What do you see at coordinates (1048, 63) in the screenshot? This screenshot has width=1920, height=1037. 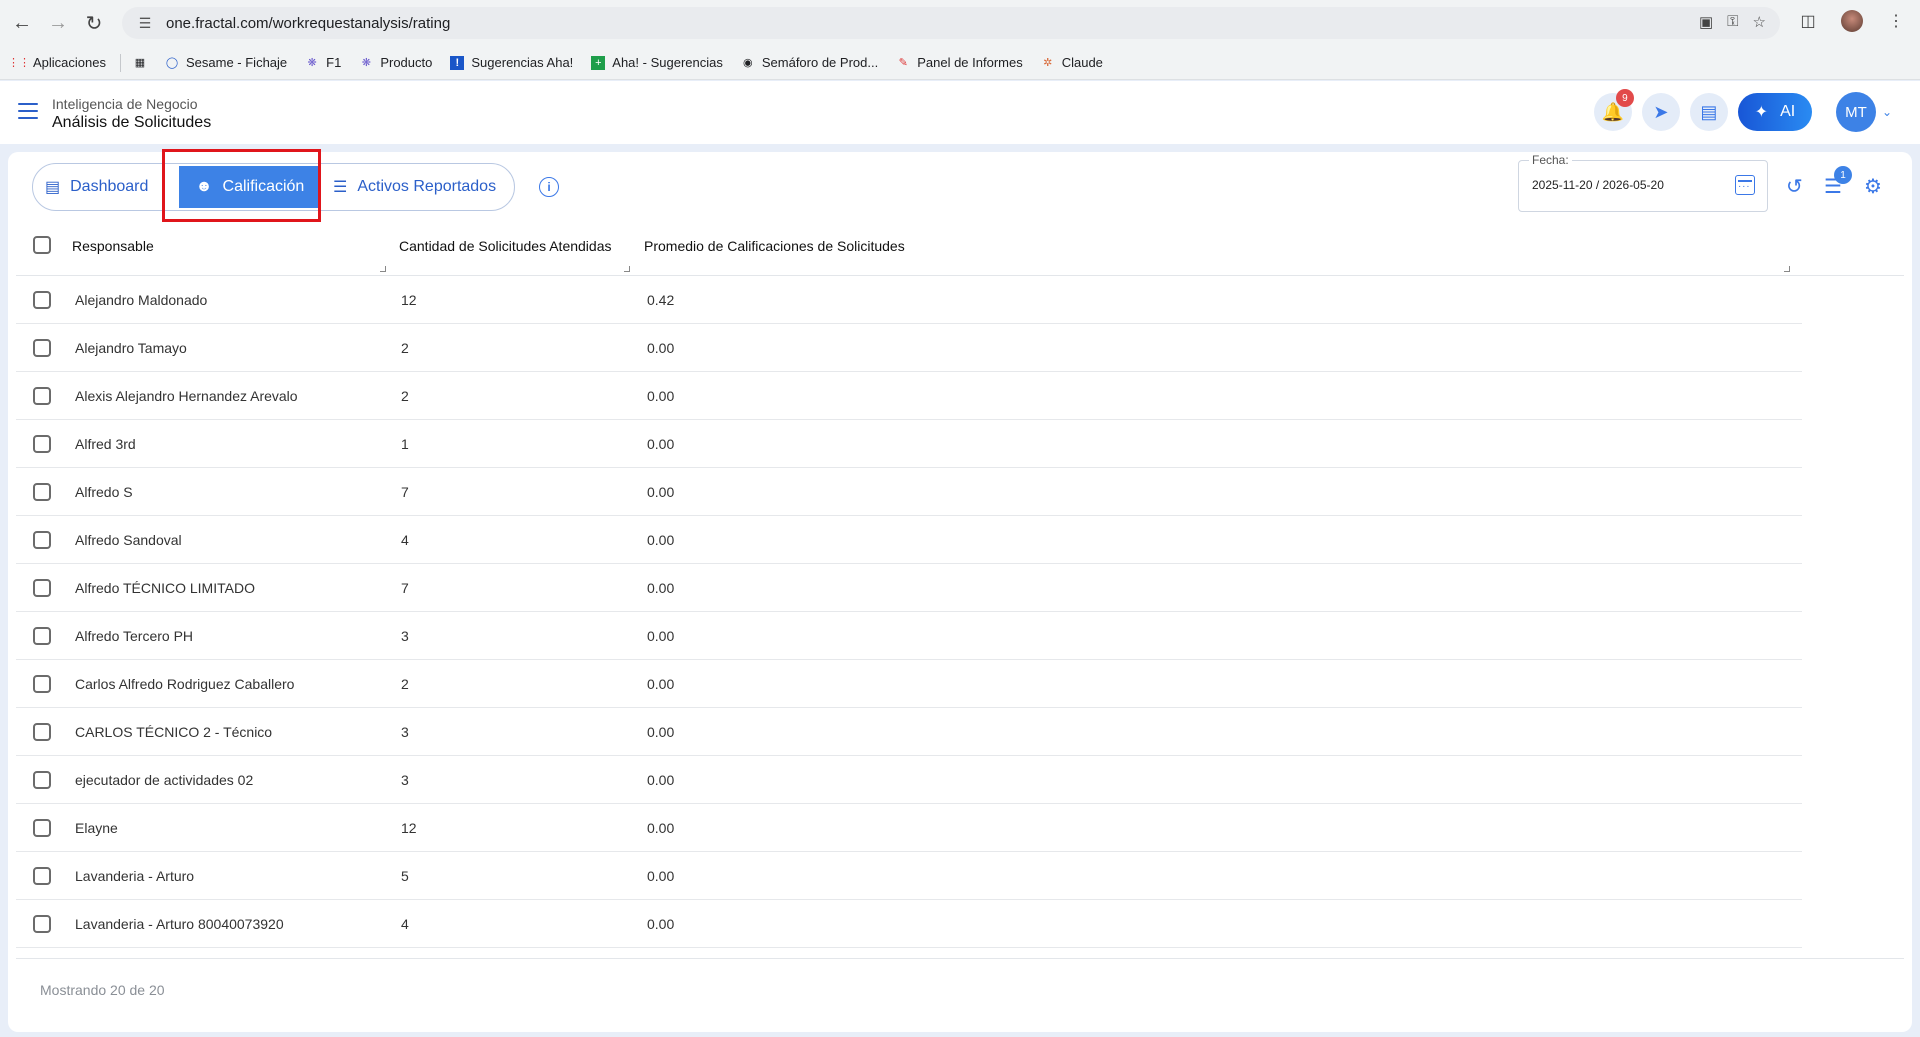 I see `claude-icon: ✲` at bounding box center [1048, 63].